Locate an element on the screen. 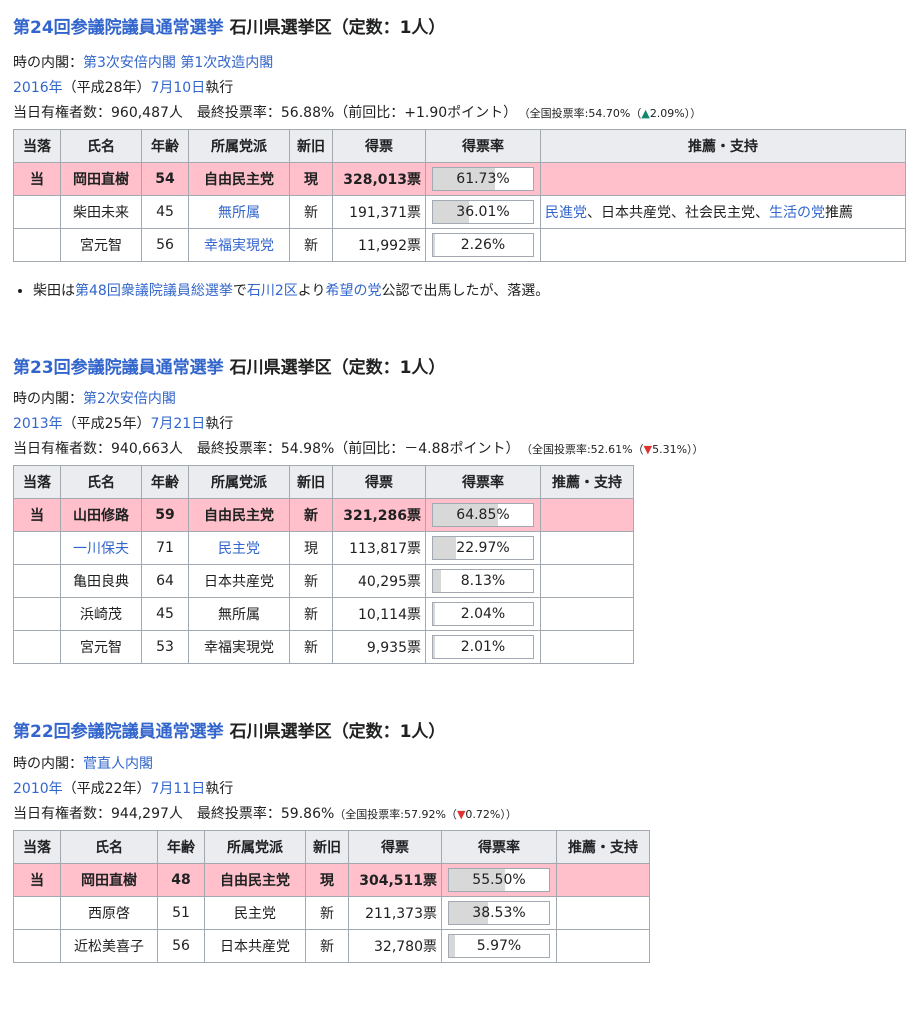  name-cell: 西原啓 is located at coordinates (109, 913).